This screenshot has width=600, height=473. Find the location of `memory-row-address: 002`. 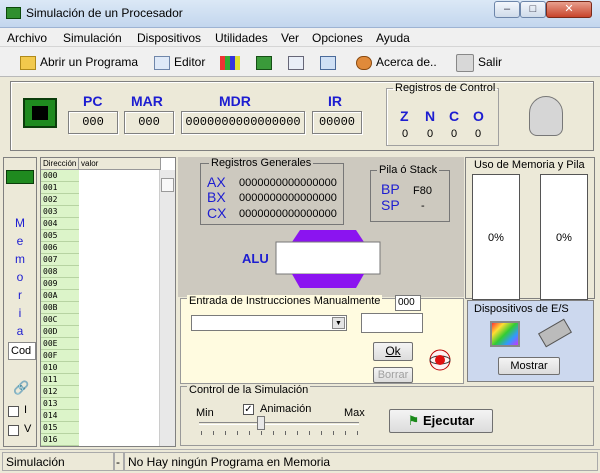

memory-row-address: 002 is located at coordinates (60, 200).